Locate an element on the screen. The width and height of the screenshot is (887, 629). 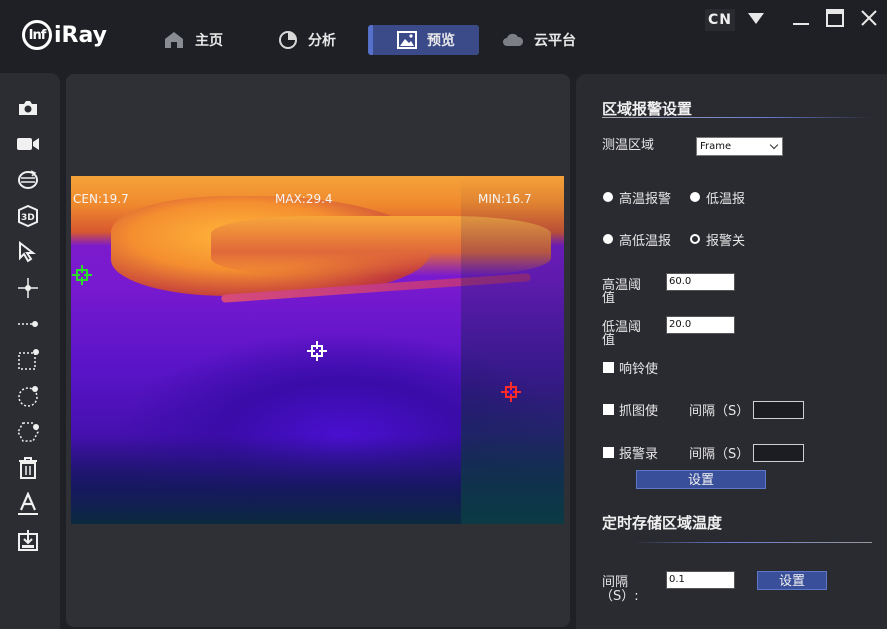
radio-high-alarm is located at coordinates (608, 197).